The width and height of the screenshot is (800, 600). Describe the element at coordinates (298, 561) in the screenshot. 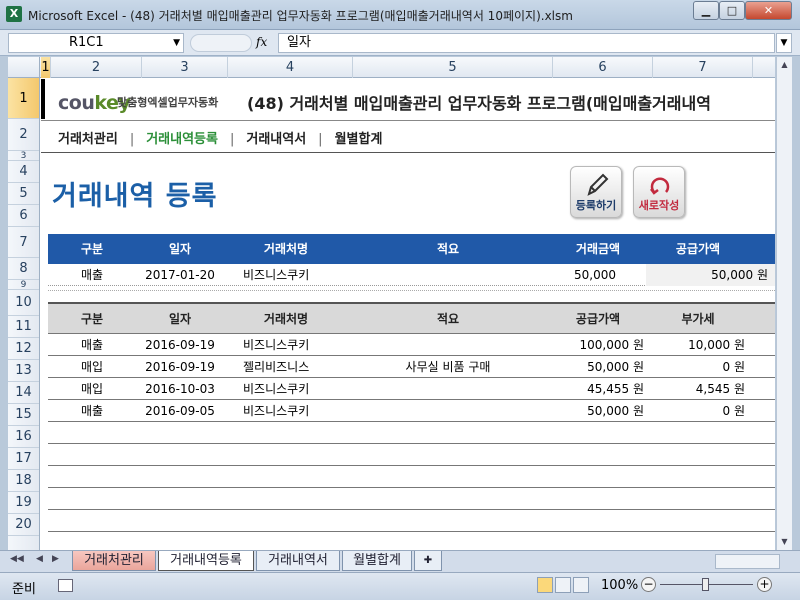

I see `tab-statement: 거래내역서` at that location.